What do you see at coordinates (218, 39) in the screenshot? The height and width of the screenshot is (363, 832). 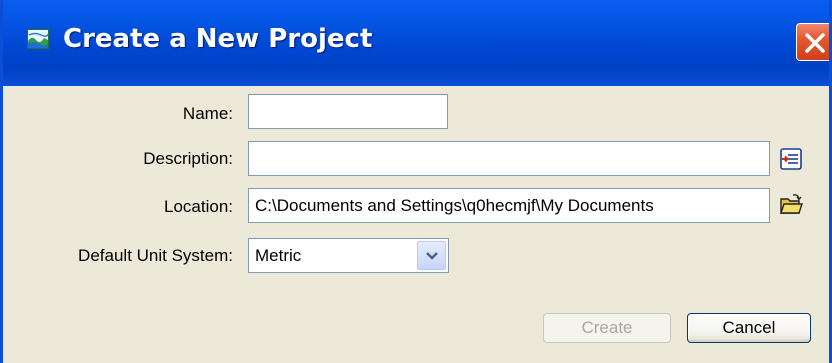 I see `window-title: Create a New Project` at bounding box center [218, 39].